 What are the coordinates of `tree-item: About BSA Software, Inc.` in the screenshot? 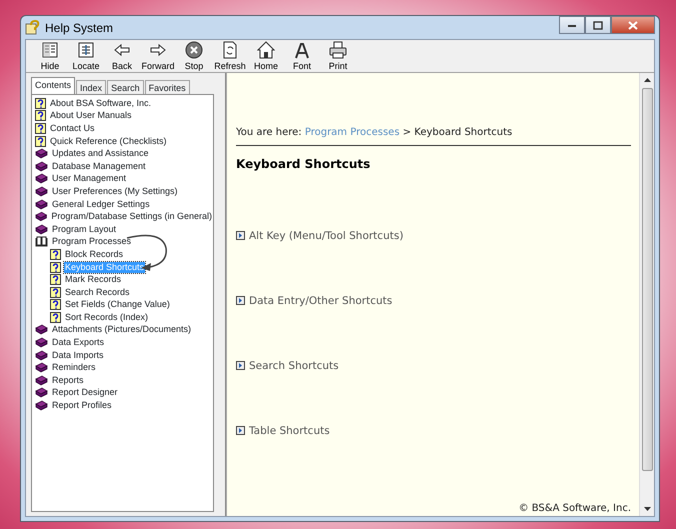 It's located at (100, 103).